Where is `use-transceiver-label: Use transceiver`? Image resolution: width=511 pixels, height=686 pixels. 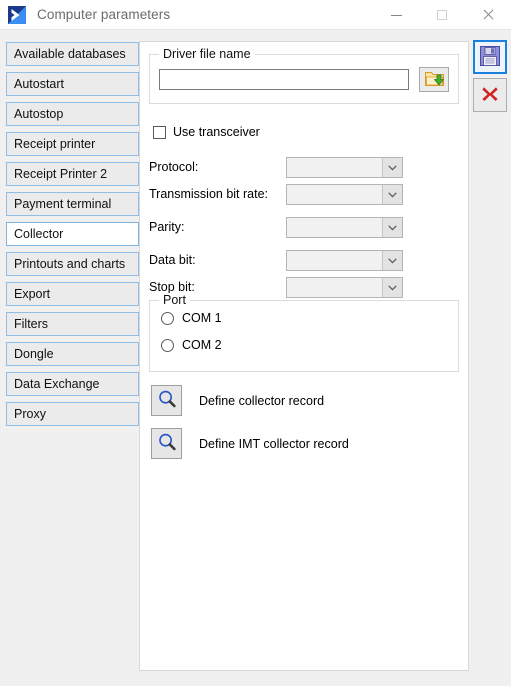
use-transceiver-label: Use transceiver is located at coordinates (216, 132).